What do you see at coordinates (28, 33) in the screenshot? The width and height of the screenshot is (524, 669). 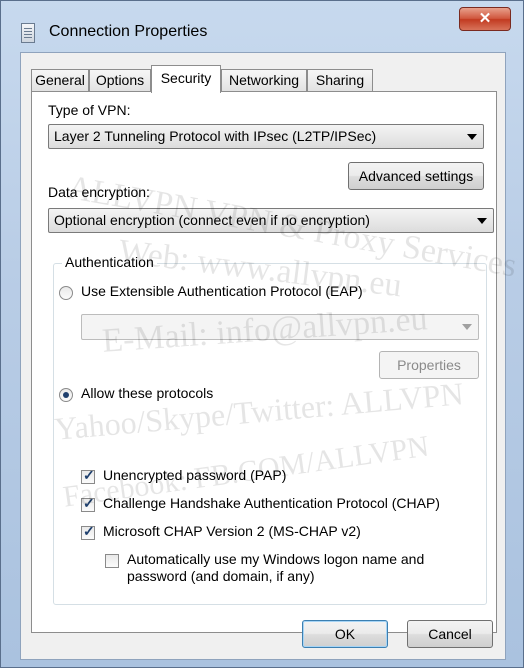 I see `connection-properties-icon` at bounding box center [28, 33].